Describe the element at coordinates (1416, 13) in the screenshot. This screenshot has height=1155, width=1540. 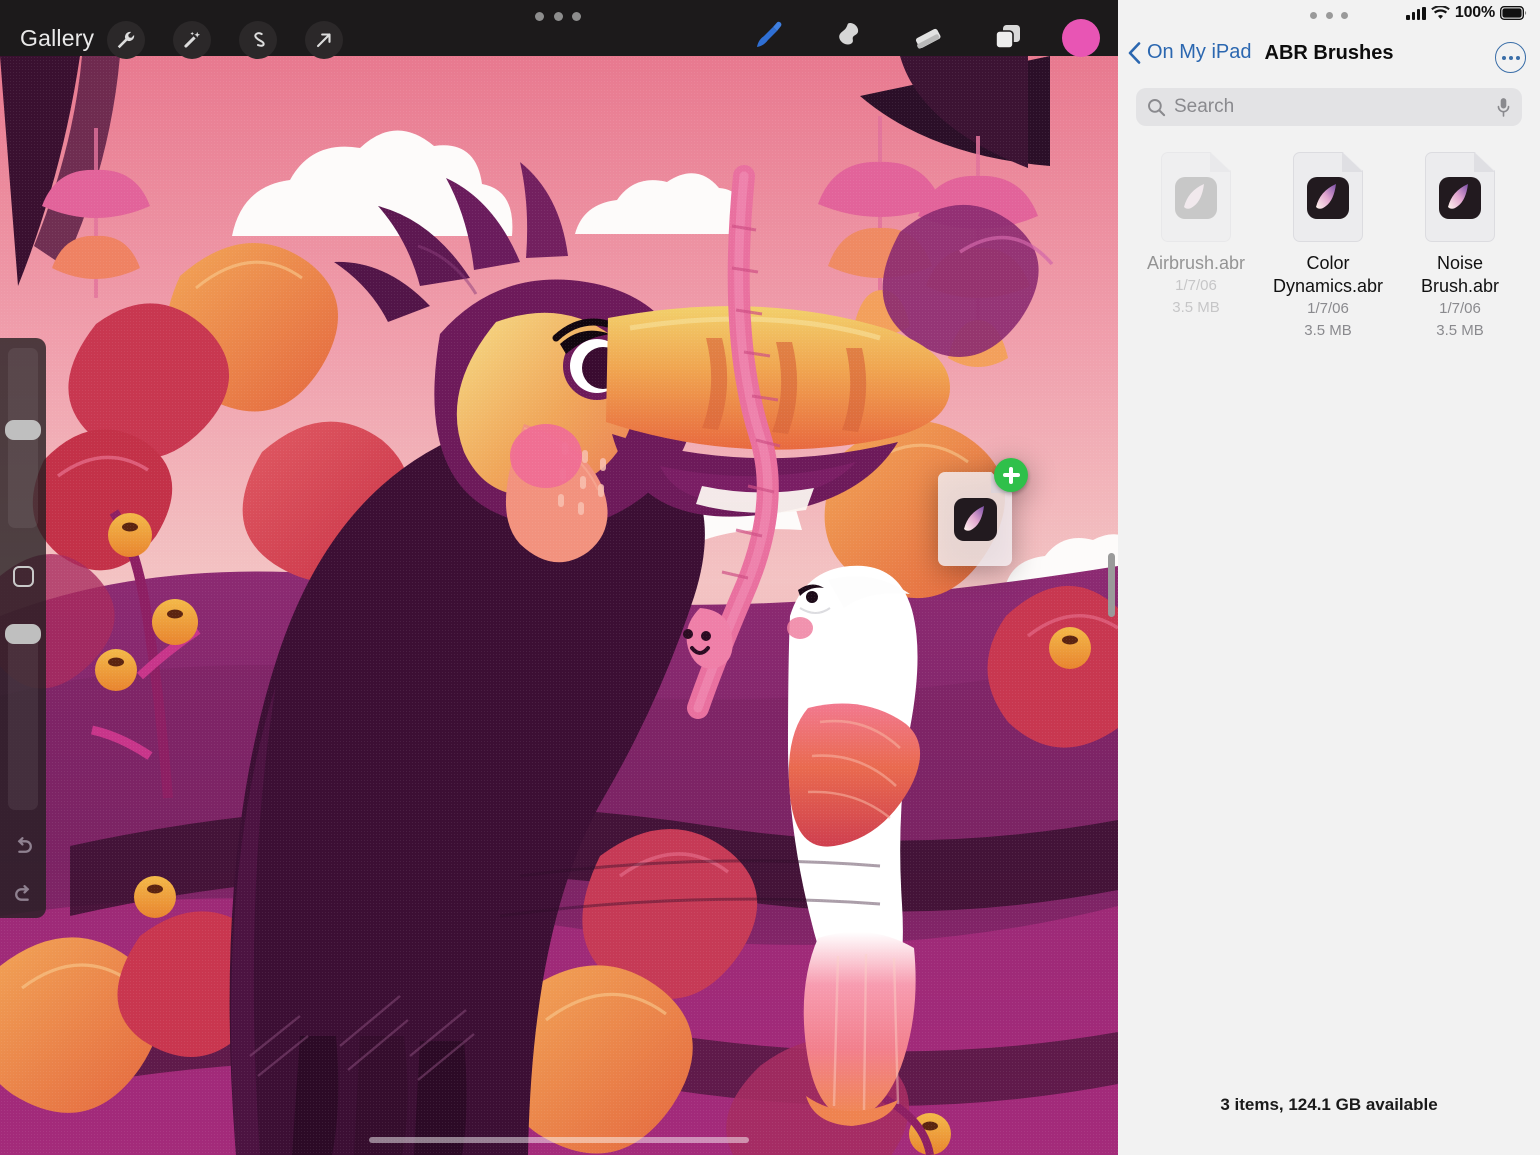
I see `cellular-icon` at that location.